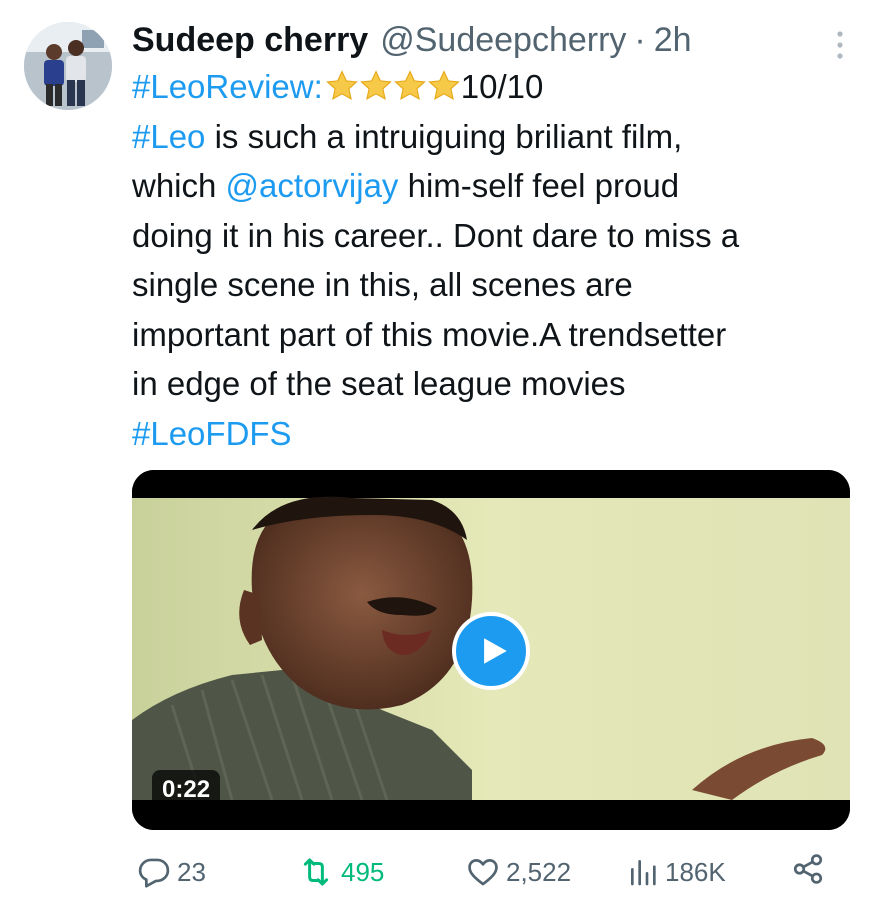 Image resolution: width=872 pixels, height=900 pixels. I want to click on more-vertical-icon, so click(840, 45).